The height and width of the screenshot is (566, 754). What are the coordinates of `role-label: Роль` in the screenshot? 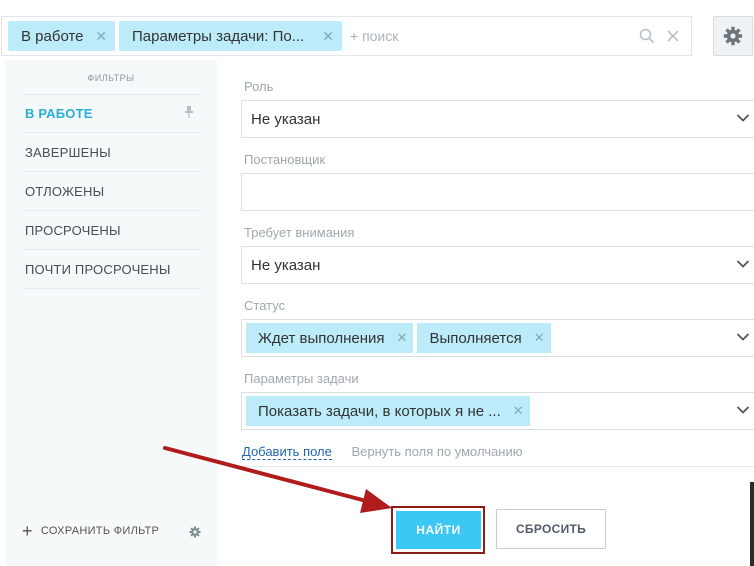 It's located at (259, 86).